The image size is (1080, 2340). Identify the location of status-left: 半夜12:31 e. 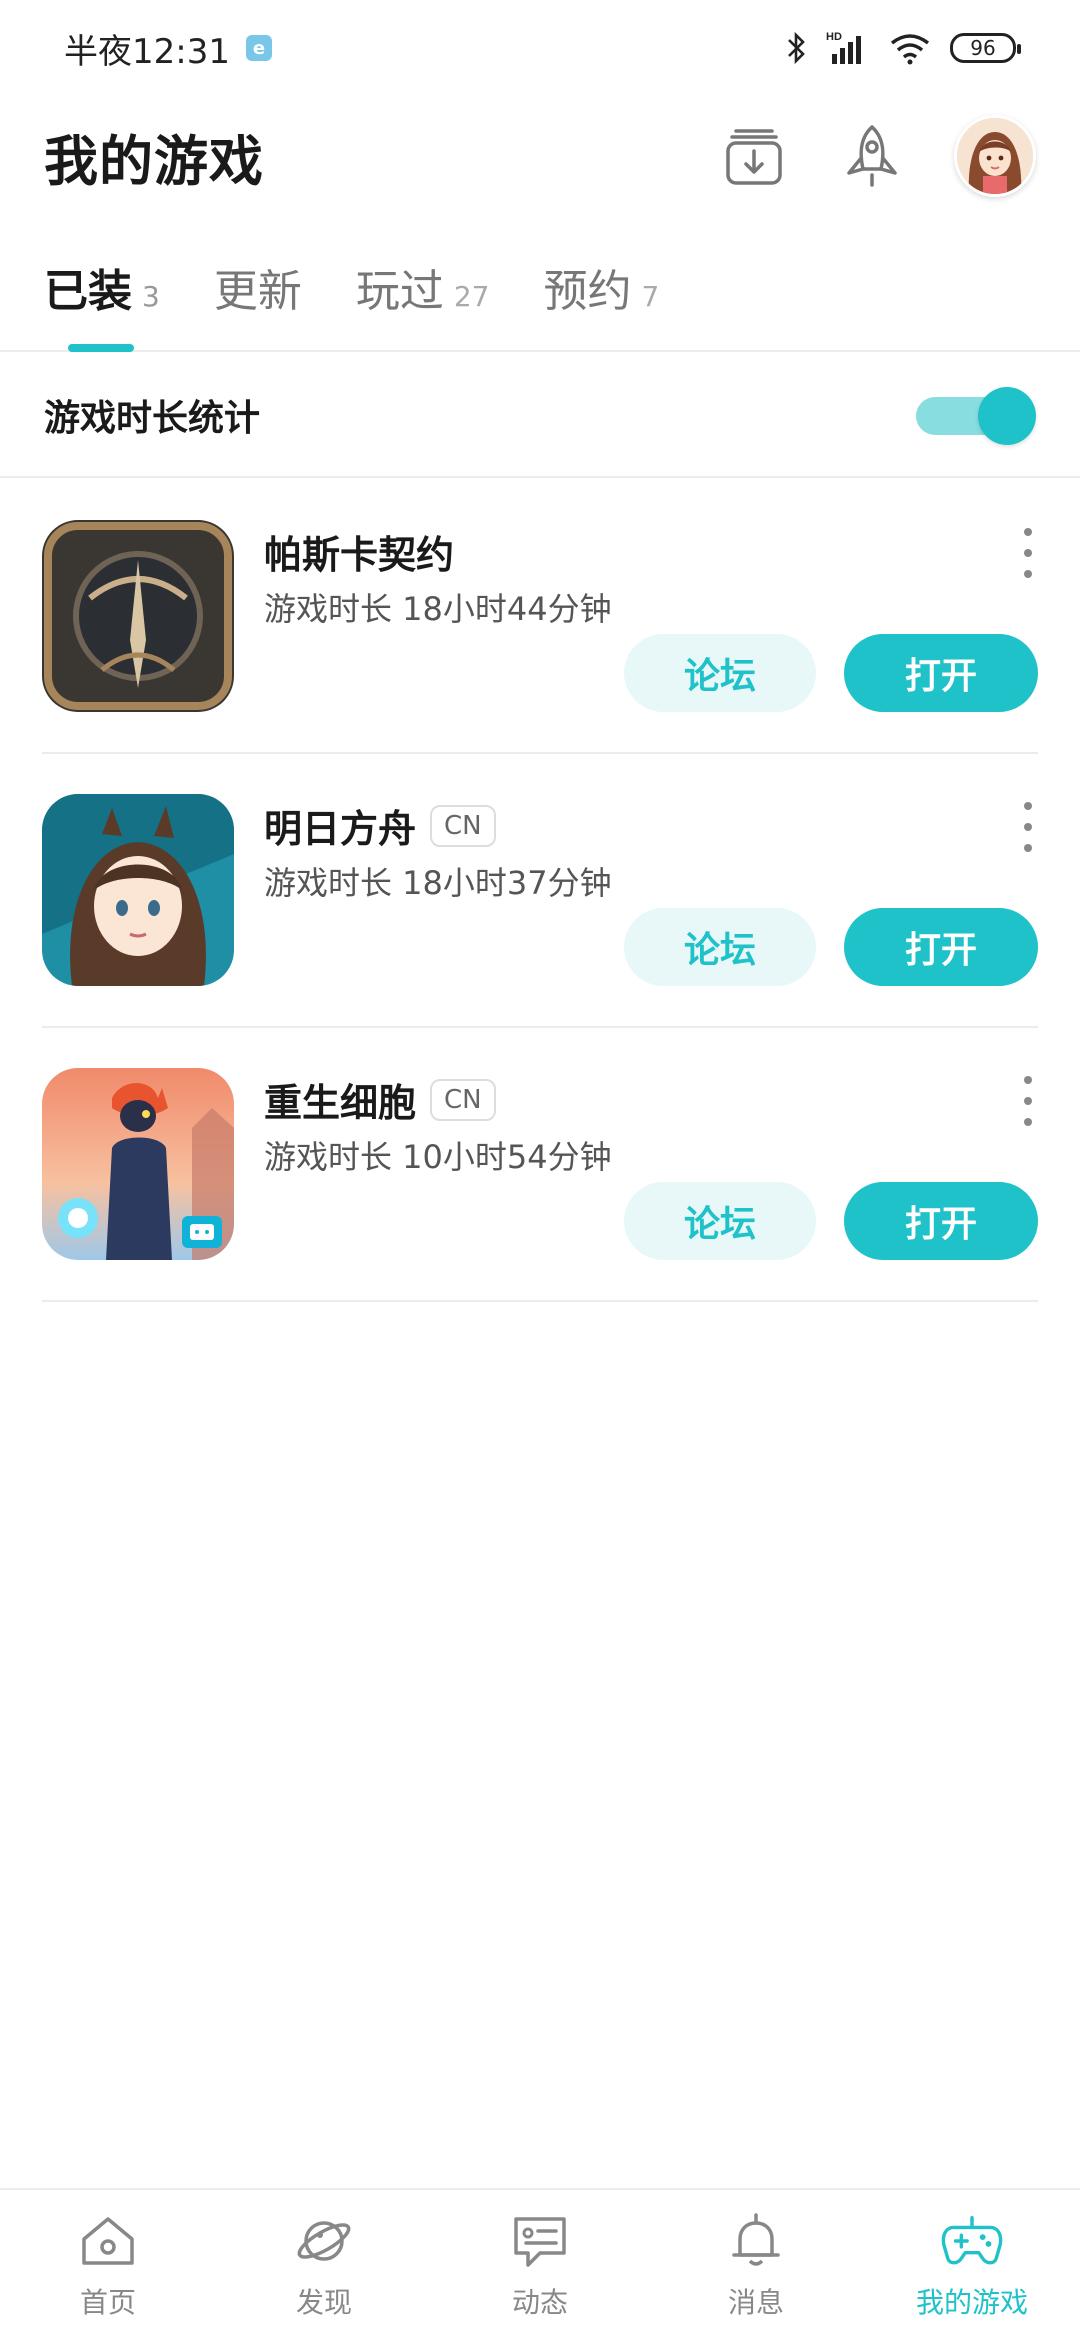
(168, 48).